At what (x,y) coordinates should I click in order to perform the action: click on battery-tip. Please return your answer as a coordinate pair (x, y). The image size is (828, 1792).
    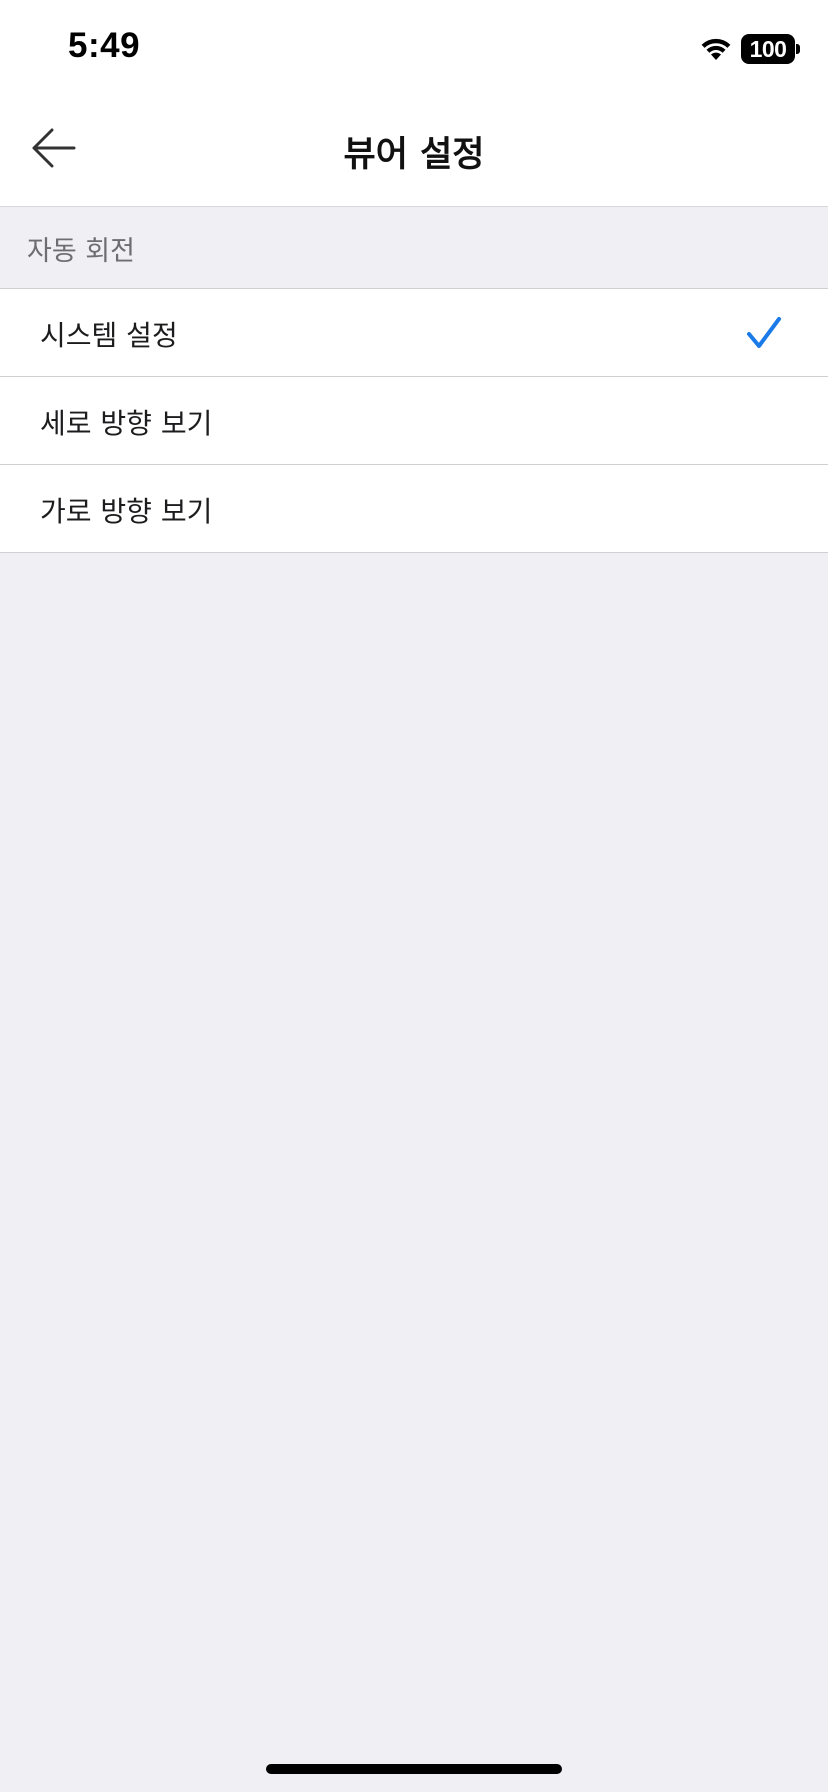
    Looking at the image, I should click on (798, 49).